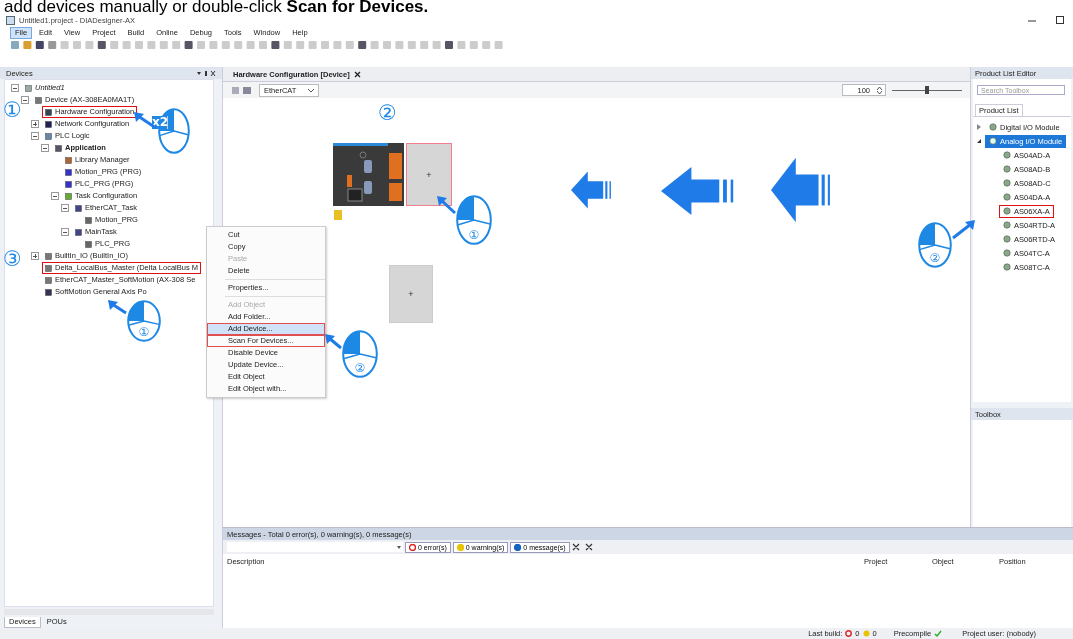  Describe the element at coordinates (216, 6) in the screenshot. I see `instruction-text: add devices manually or double-click Scan for Devices.` at that location.